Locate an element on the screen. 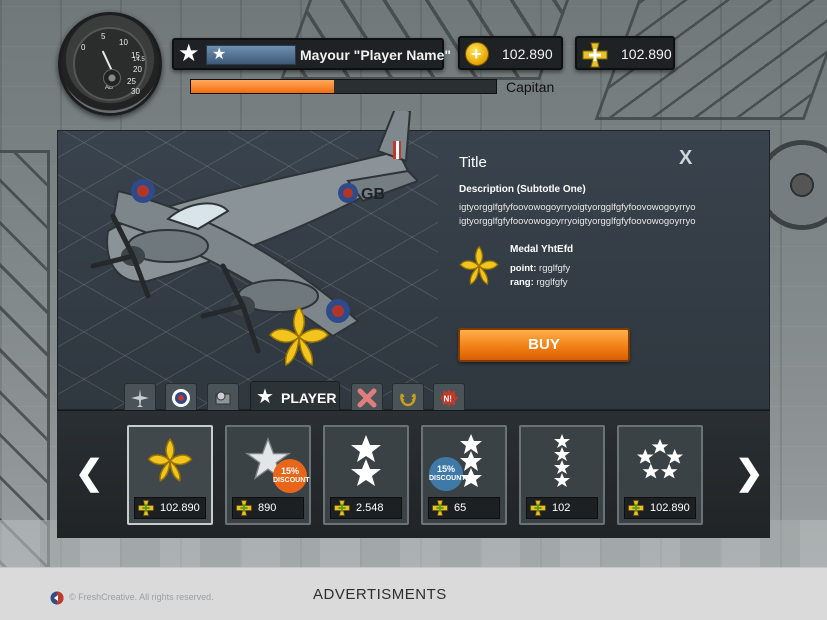 The height and width of the screenshot is (620, 827). rank-small-star-icon: ★ is located at coordinates (219, 54).